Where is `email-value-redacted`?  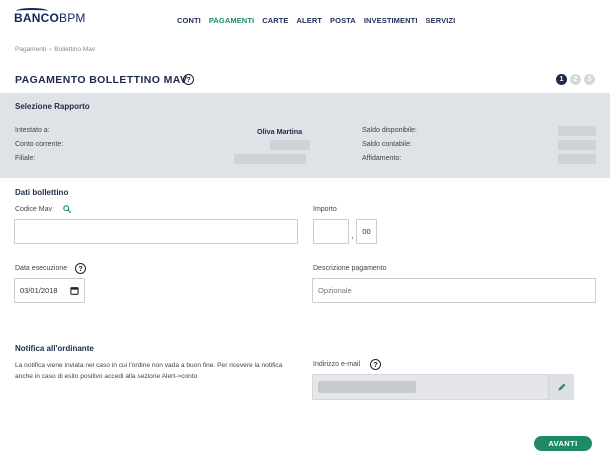 email-value-redacted is located at coordinates (367, 387).